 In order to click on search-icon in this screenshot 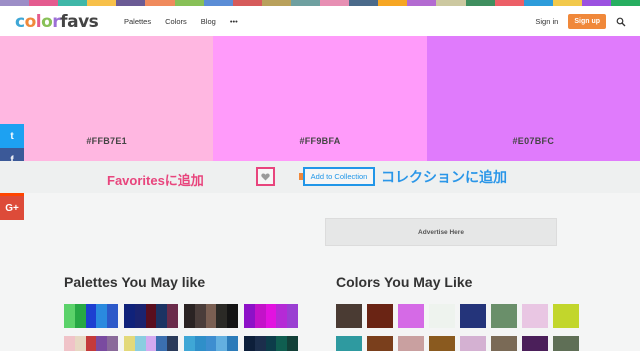, I will do `click(621, 22)`.